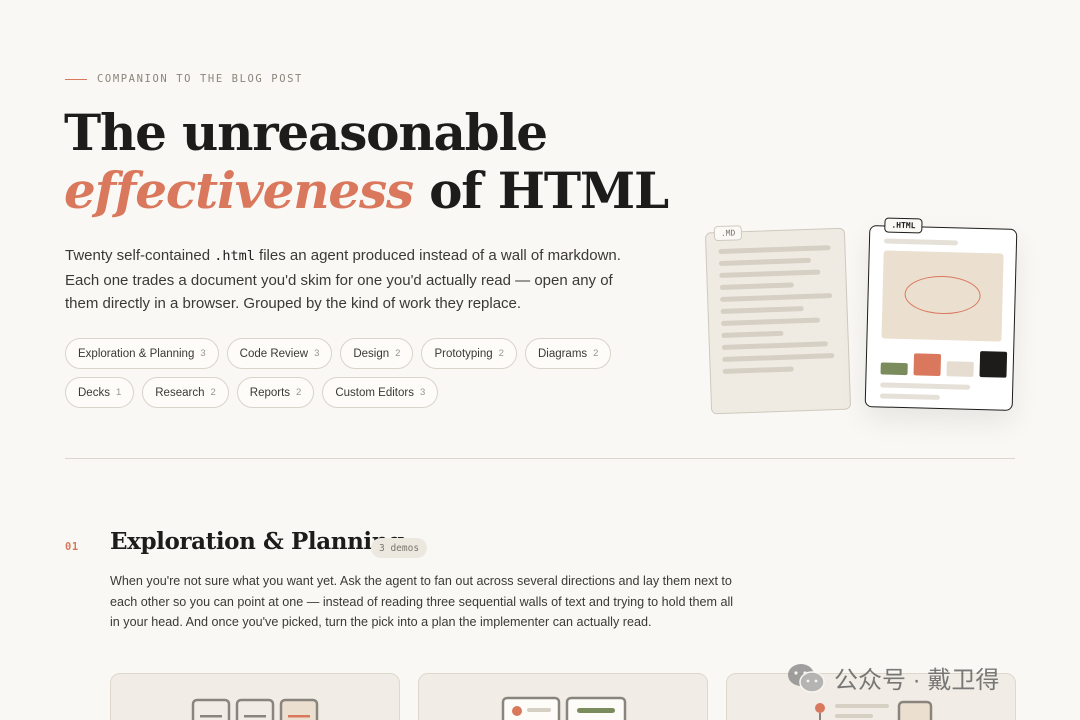  What do you see at coordinates (180, 392) in the screenshot?
I see `chip-label: Research` at bounding box center [180, 392].